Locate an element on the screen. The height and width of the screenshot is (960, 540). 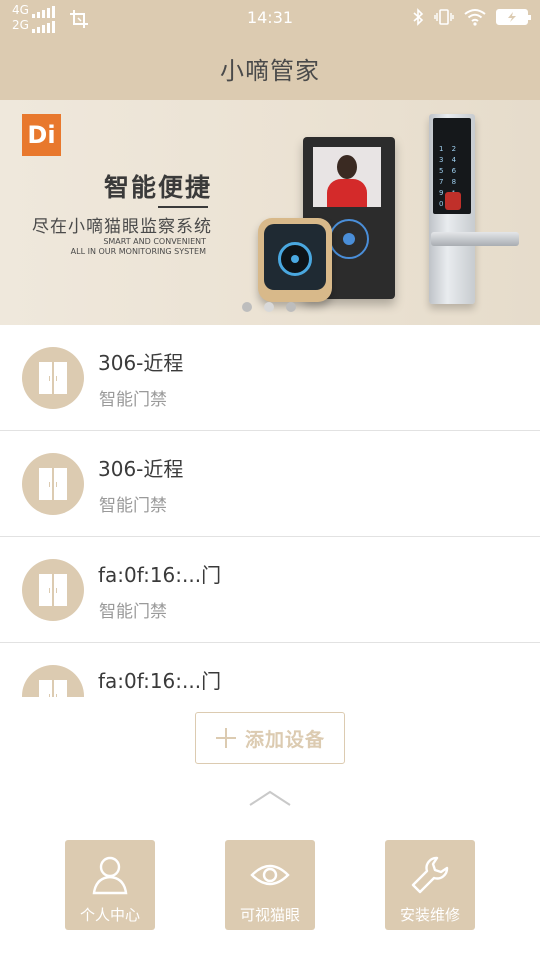
plus-icon is located at coordinates (225, 738).